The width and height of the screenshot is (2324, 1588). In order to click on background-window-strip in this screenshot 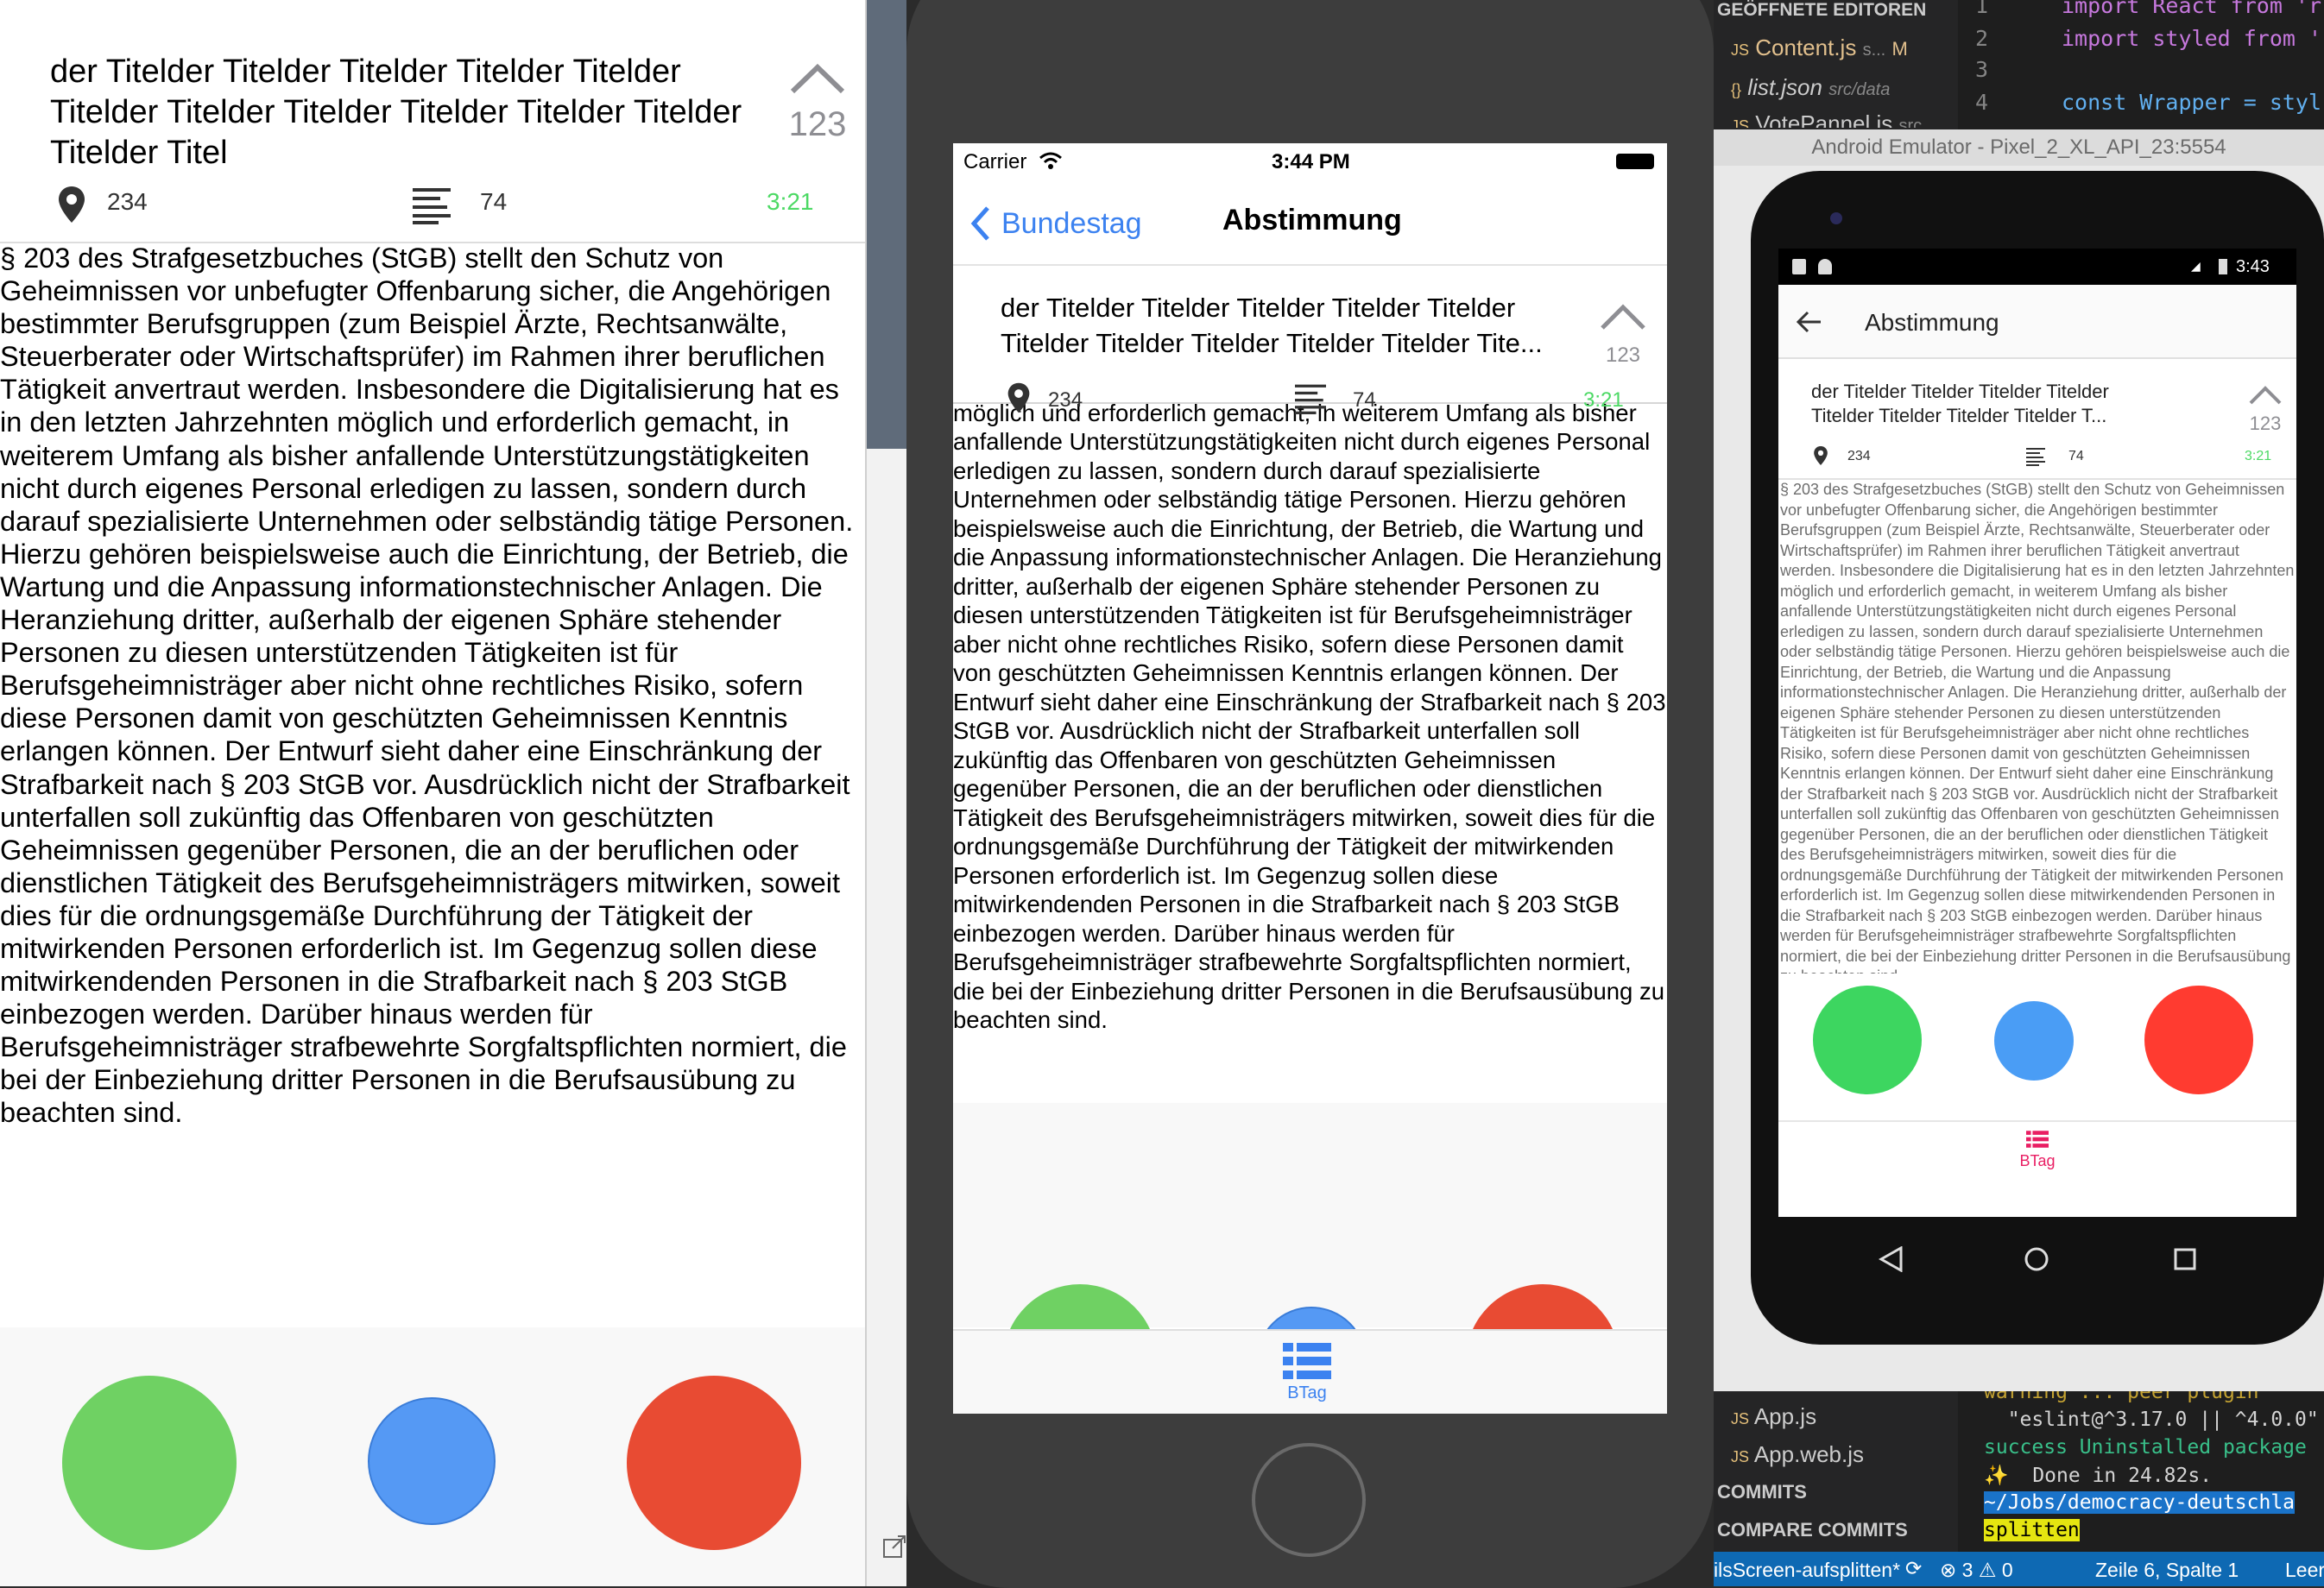, I will do `click(887, 793)`.